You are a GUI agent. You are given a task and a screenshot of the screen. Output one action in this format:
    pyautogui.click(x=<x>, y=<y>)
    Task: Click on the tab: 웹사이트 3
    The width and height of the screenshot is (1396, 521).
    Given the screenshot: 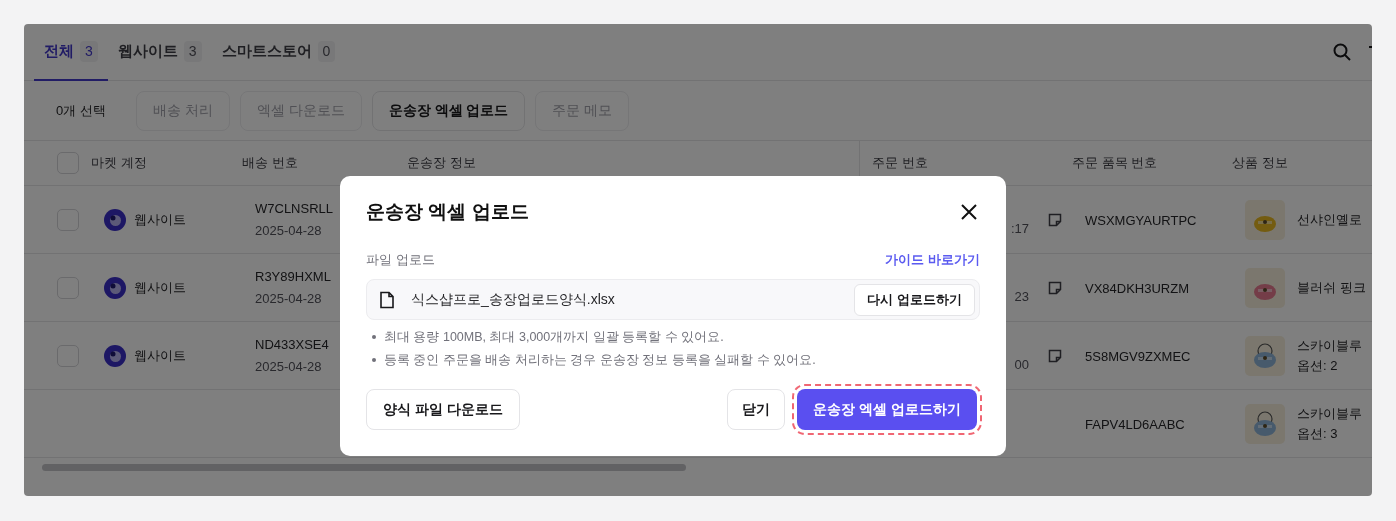 What is the action you would take?
    pyautogui.click(x=159, y=52)
    